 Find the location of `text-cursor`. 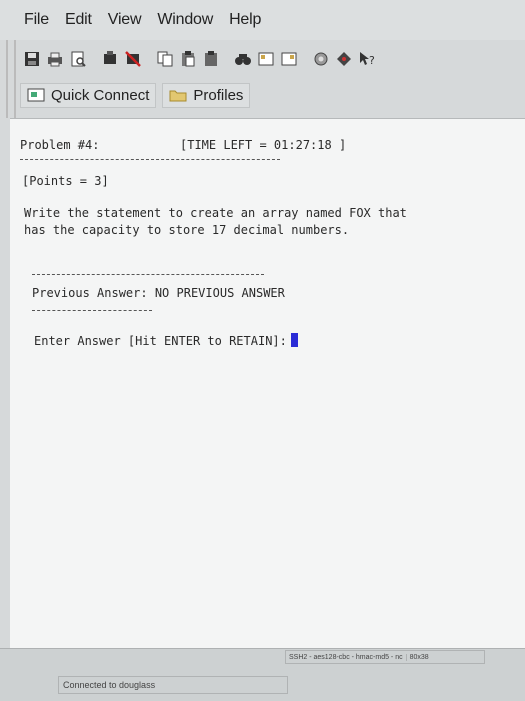

text-cursor is located at coordinates (294, 340).